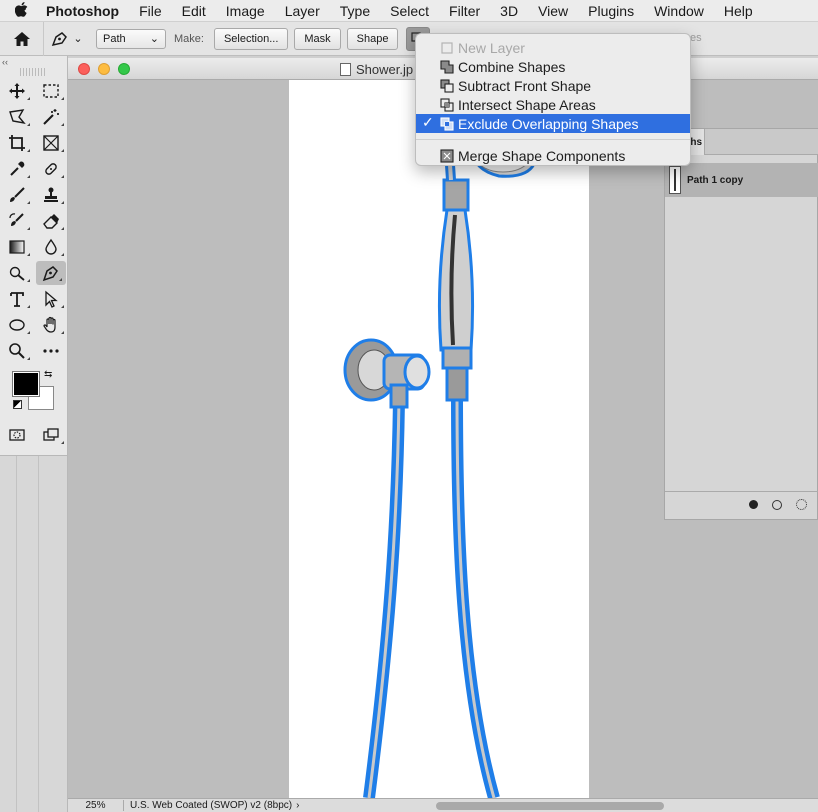  I want to click on wall-bracket, so click(387, 373).